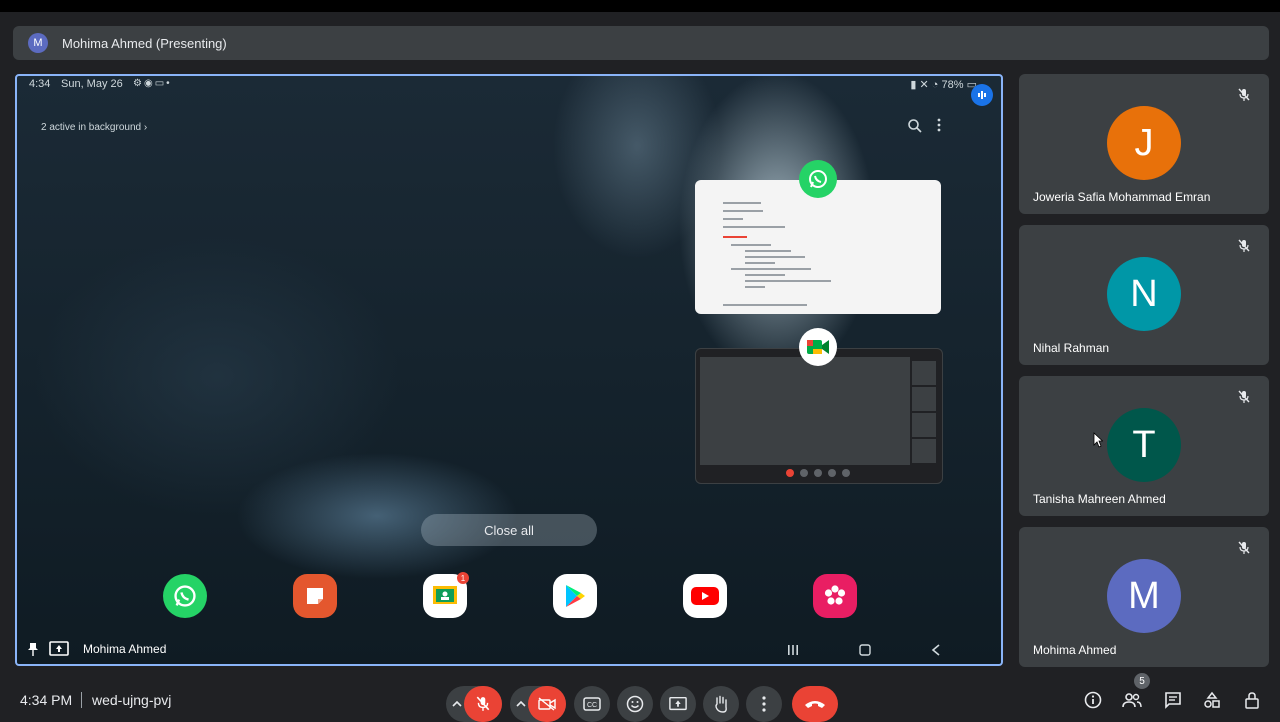 This screenshot has height=722, width=1280. Describe the element at coordinates (94, 127) in the screenshot. I see `background-apps-link: 2 active in background ›` at that location.